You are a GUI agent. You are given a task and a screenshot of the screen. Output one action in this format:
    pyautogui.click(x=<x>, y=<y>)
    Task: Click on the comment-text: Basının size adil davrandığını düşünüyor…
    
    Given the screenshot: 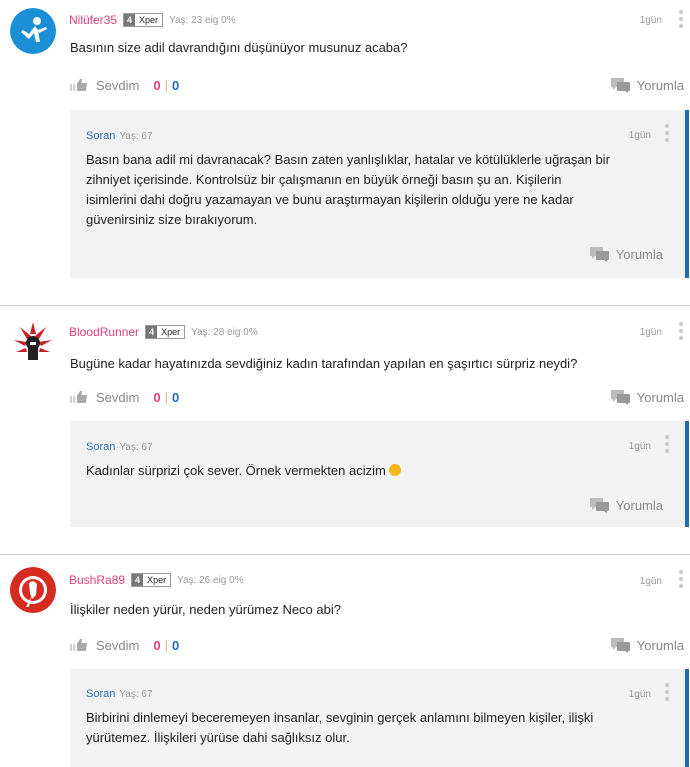 What is the action you would take?
    pyautogui.click(x=239, y=47)
    